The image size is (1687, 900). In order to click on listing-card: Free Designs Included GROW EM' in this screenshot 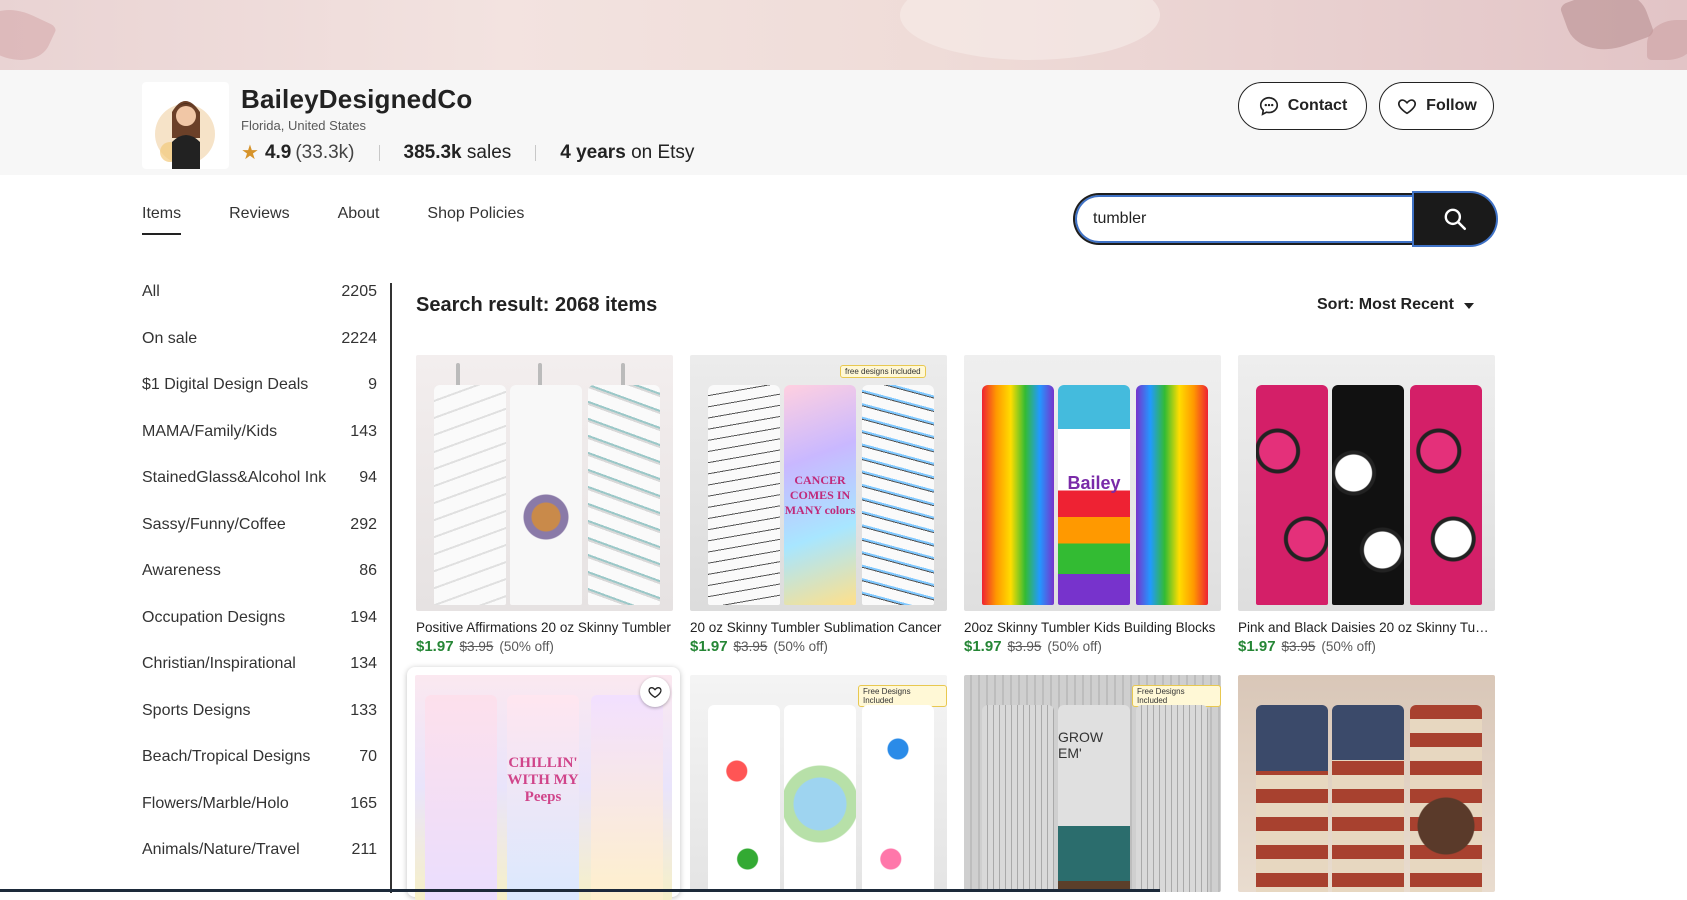, I will do `click(1092, 783)`.